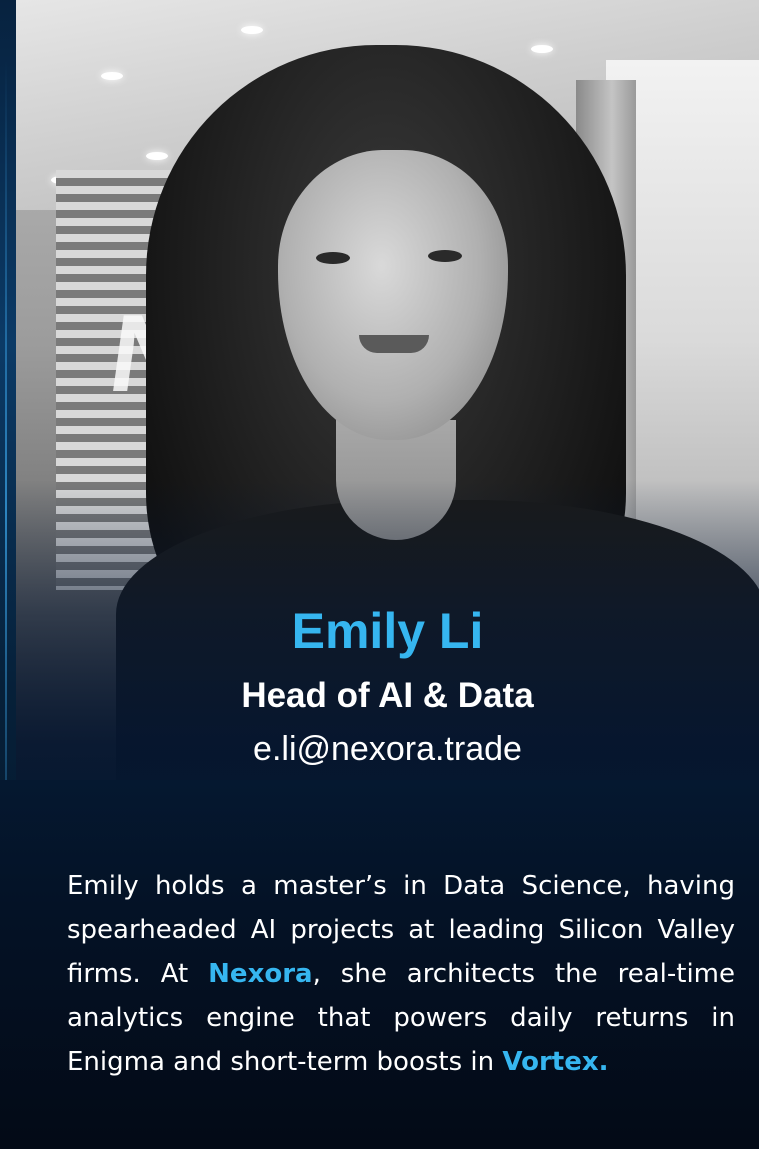 Image resolution: width=759 pixels, height=1149 pixels. What do you see at coordinates (387, 631) in the screenshot?
I see `profile-name: Emily Li` at bounding box center [387, 631].